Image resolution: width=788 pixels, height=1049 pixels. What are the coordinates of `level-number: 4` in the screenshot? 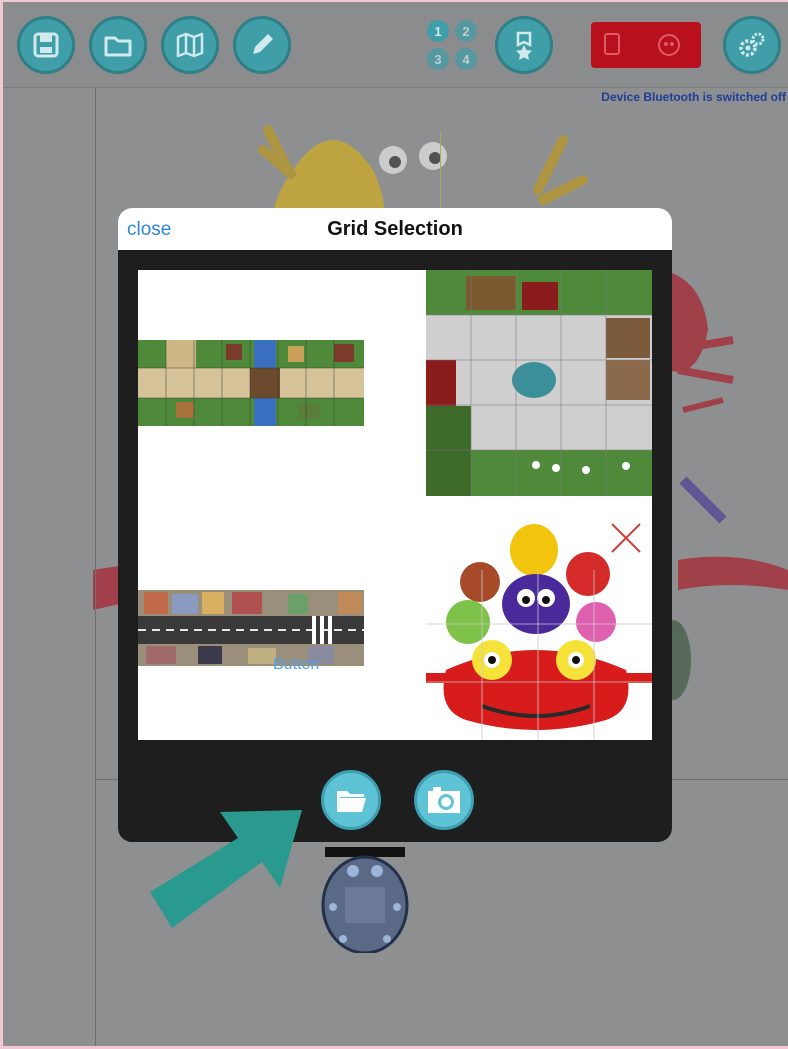 It's located at (466, 59).